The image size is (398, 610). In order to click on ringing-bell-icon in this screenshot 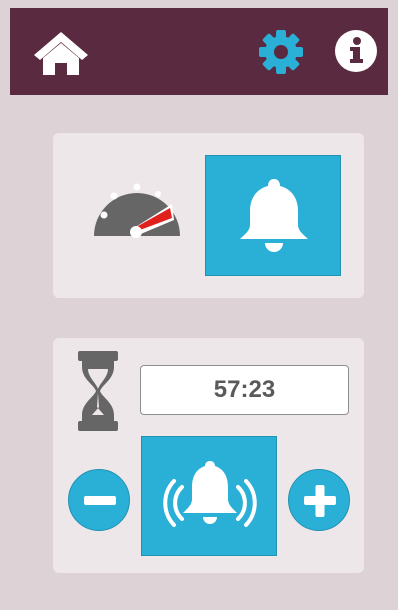, I will do `click(210, 494)`.